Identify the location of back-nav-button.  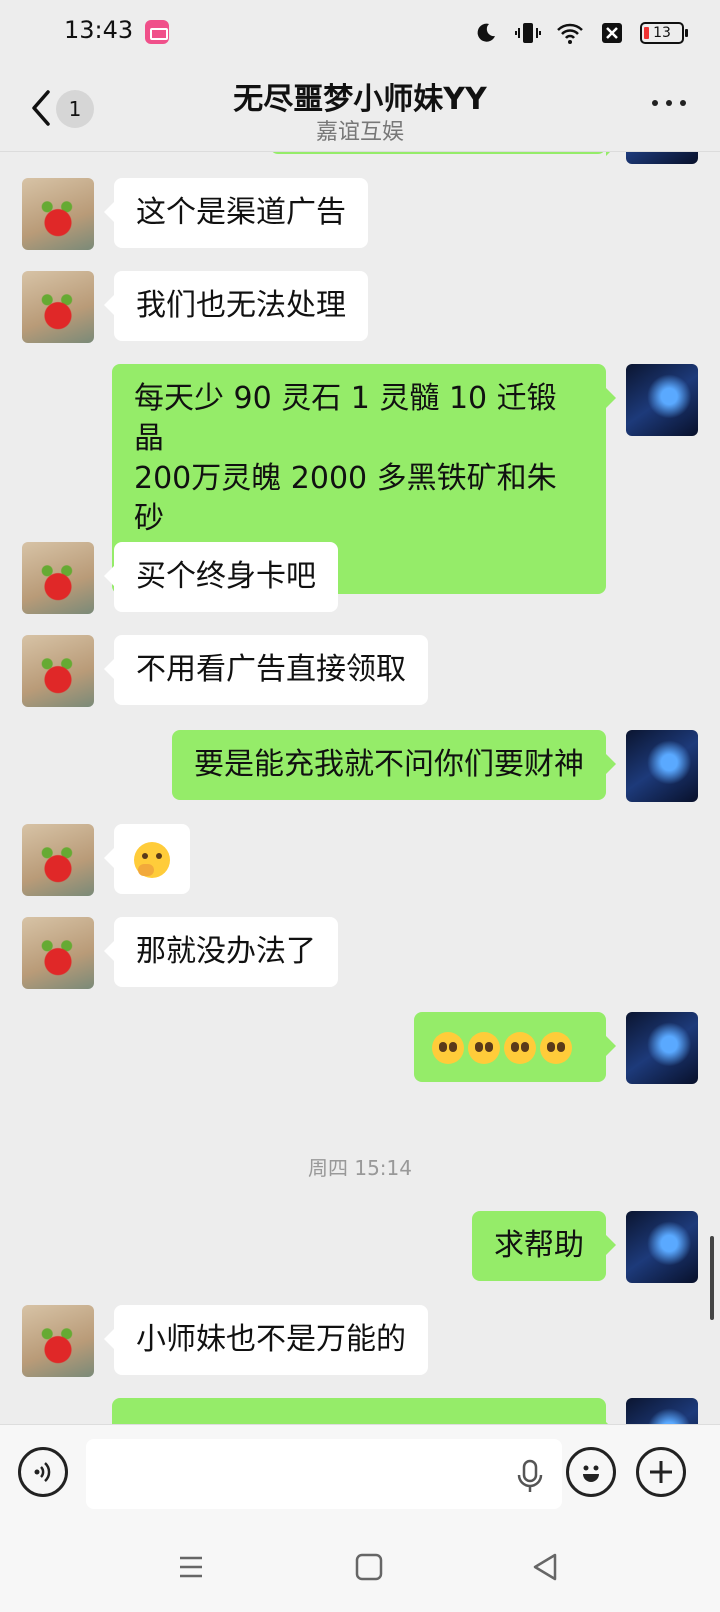
(545, 1567).